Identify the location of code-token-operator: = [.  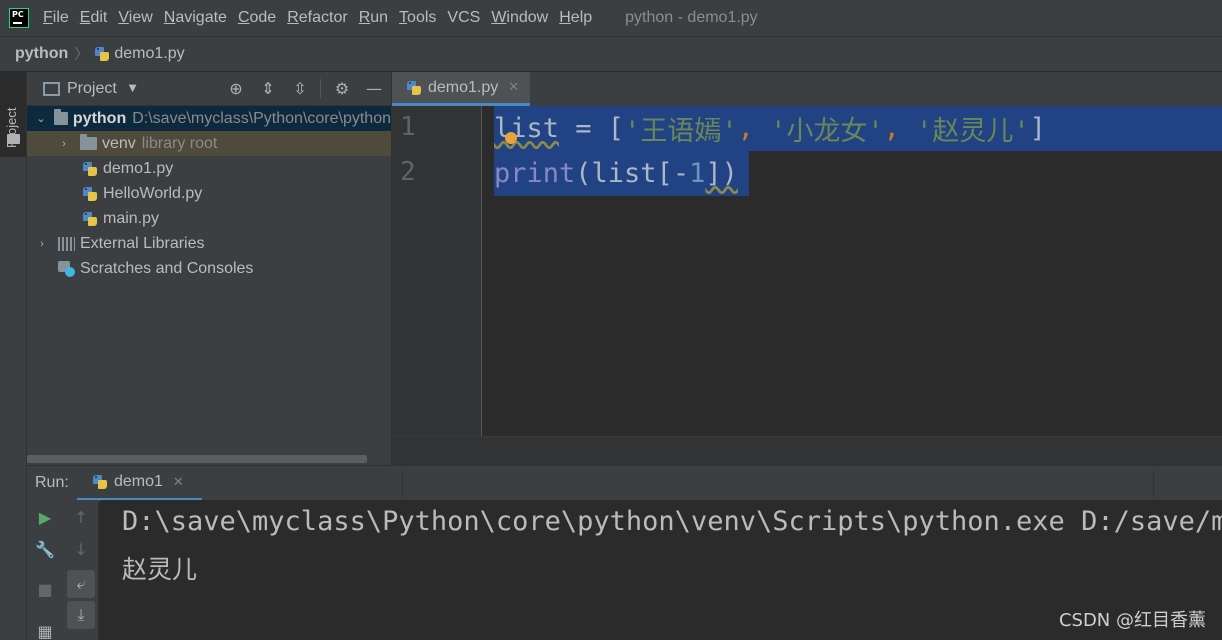
(592, 128).